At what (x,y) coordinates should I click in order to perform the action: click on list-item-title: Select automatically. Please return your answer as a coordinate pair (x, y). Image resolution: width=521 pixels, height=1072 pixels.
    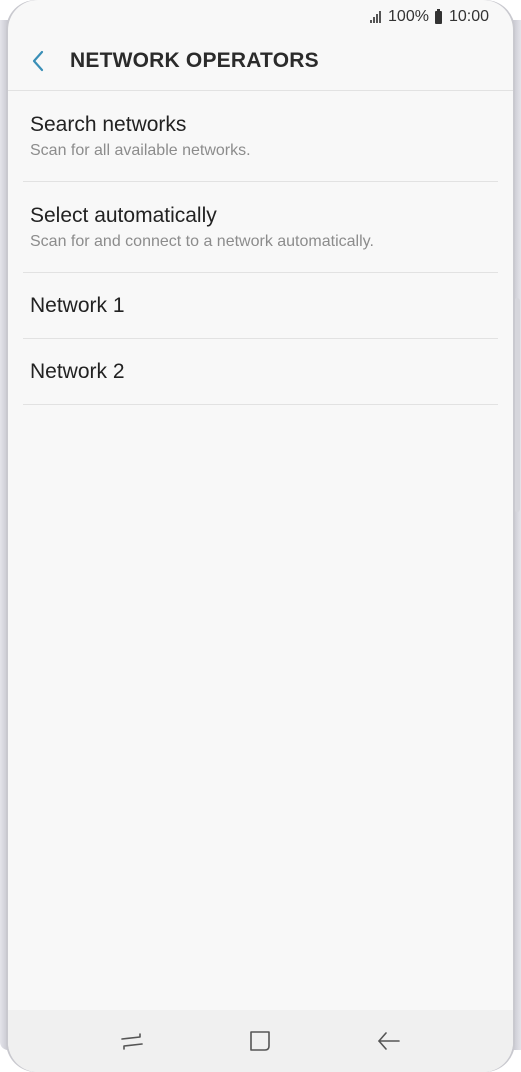
    Looking at the image, I should click on (123, 215).